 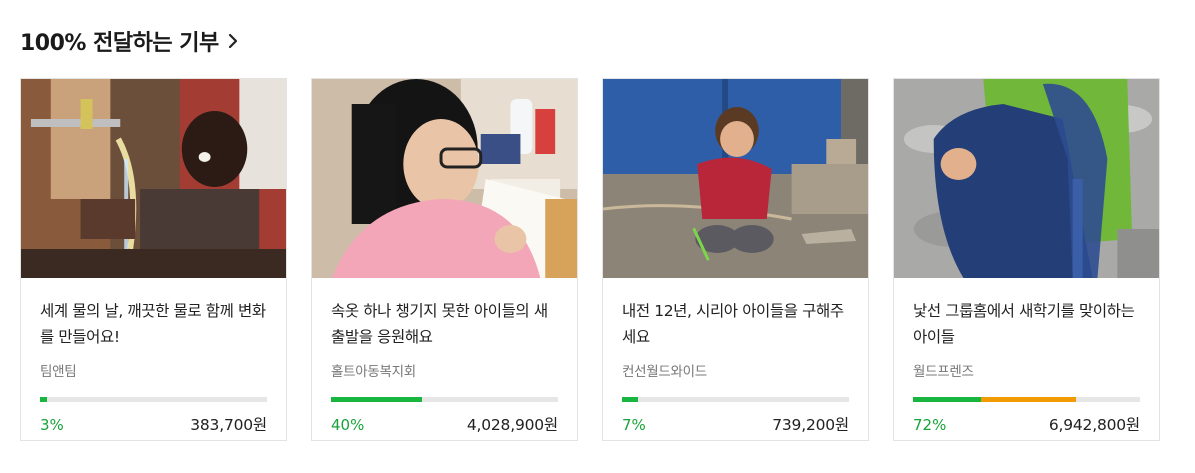 I want to click on progress-percent: 3%, so click(x=52, y=425).